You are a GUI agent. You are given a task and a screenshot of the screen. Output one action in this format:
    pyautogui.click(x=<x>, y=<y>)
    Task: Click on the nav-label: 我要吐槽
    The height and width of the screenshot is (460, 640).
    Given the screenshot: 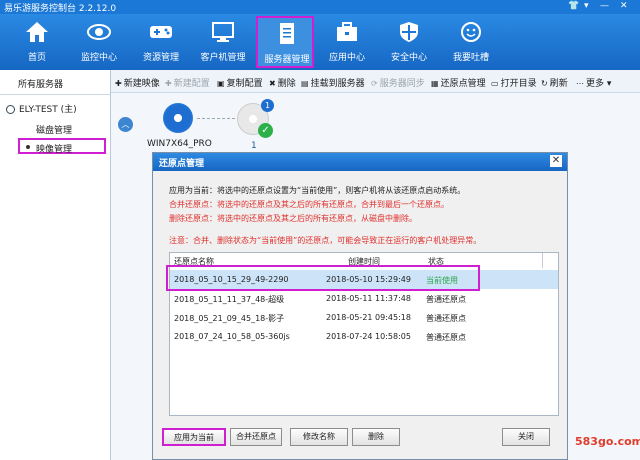 What is the action you would take?
    pyautogui.click(x=470, y=58)
    